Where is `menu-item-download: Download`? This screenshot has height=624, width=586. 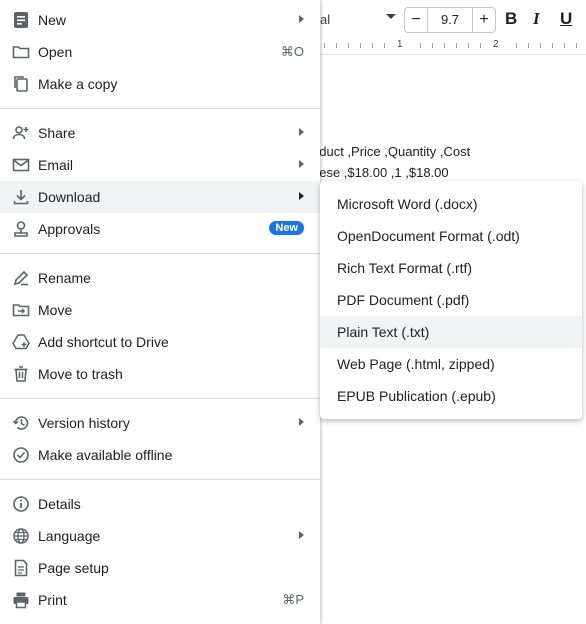
menu-item-download: Download is located at coordinates (160, 197).